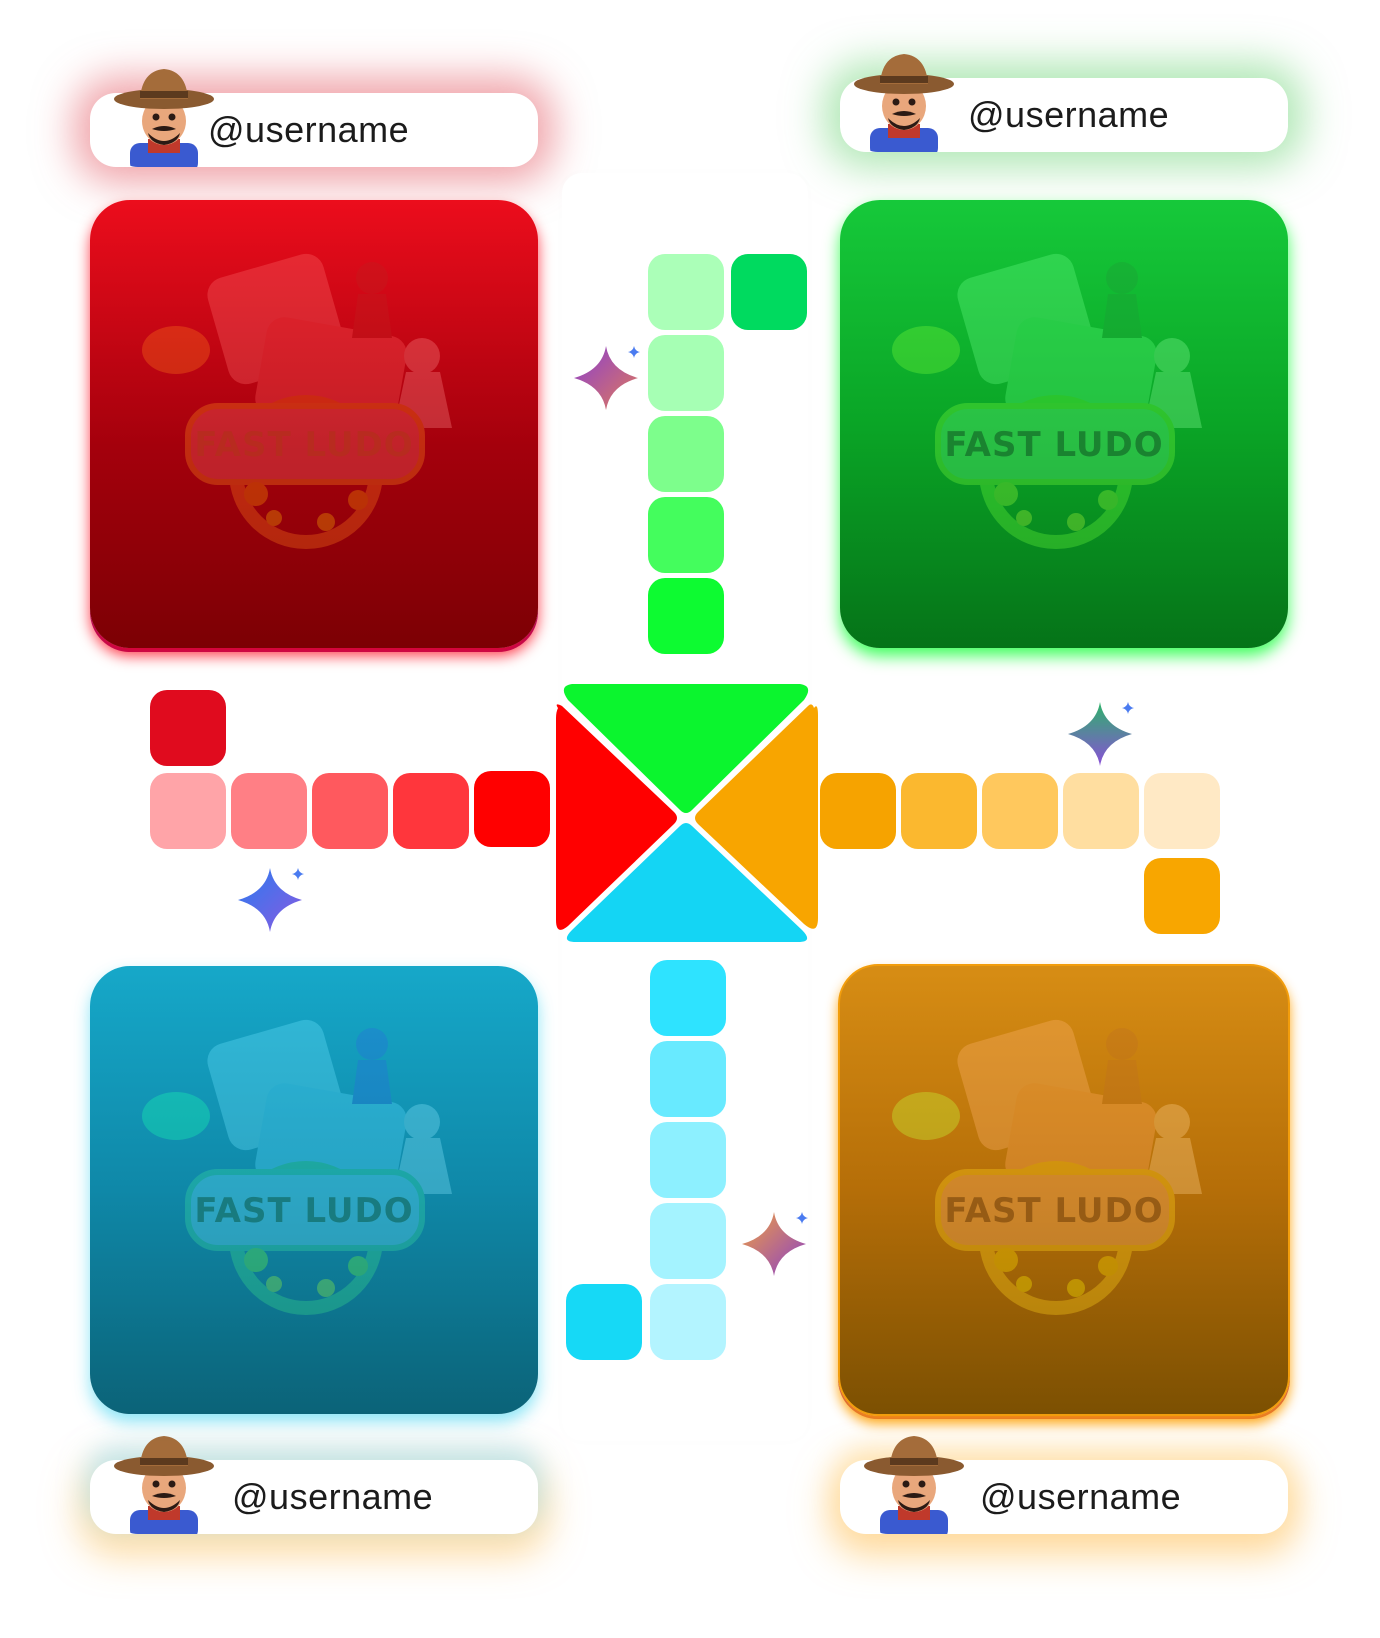  I want to click on player-username-green: @username, so click(1069, 114).